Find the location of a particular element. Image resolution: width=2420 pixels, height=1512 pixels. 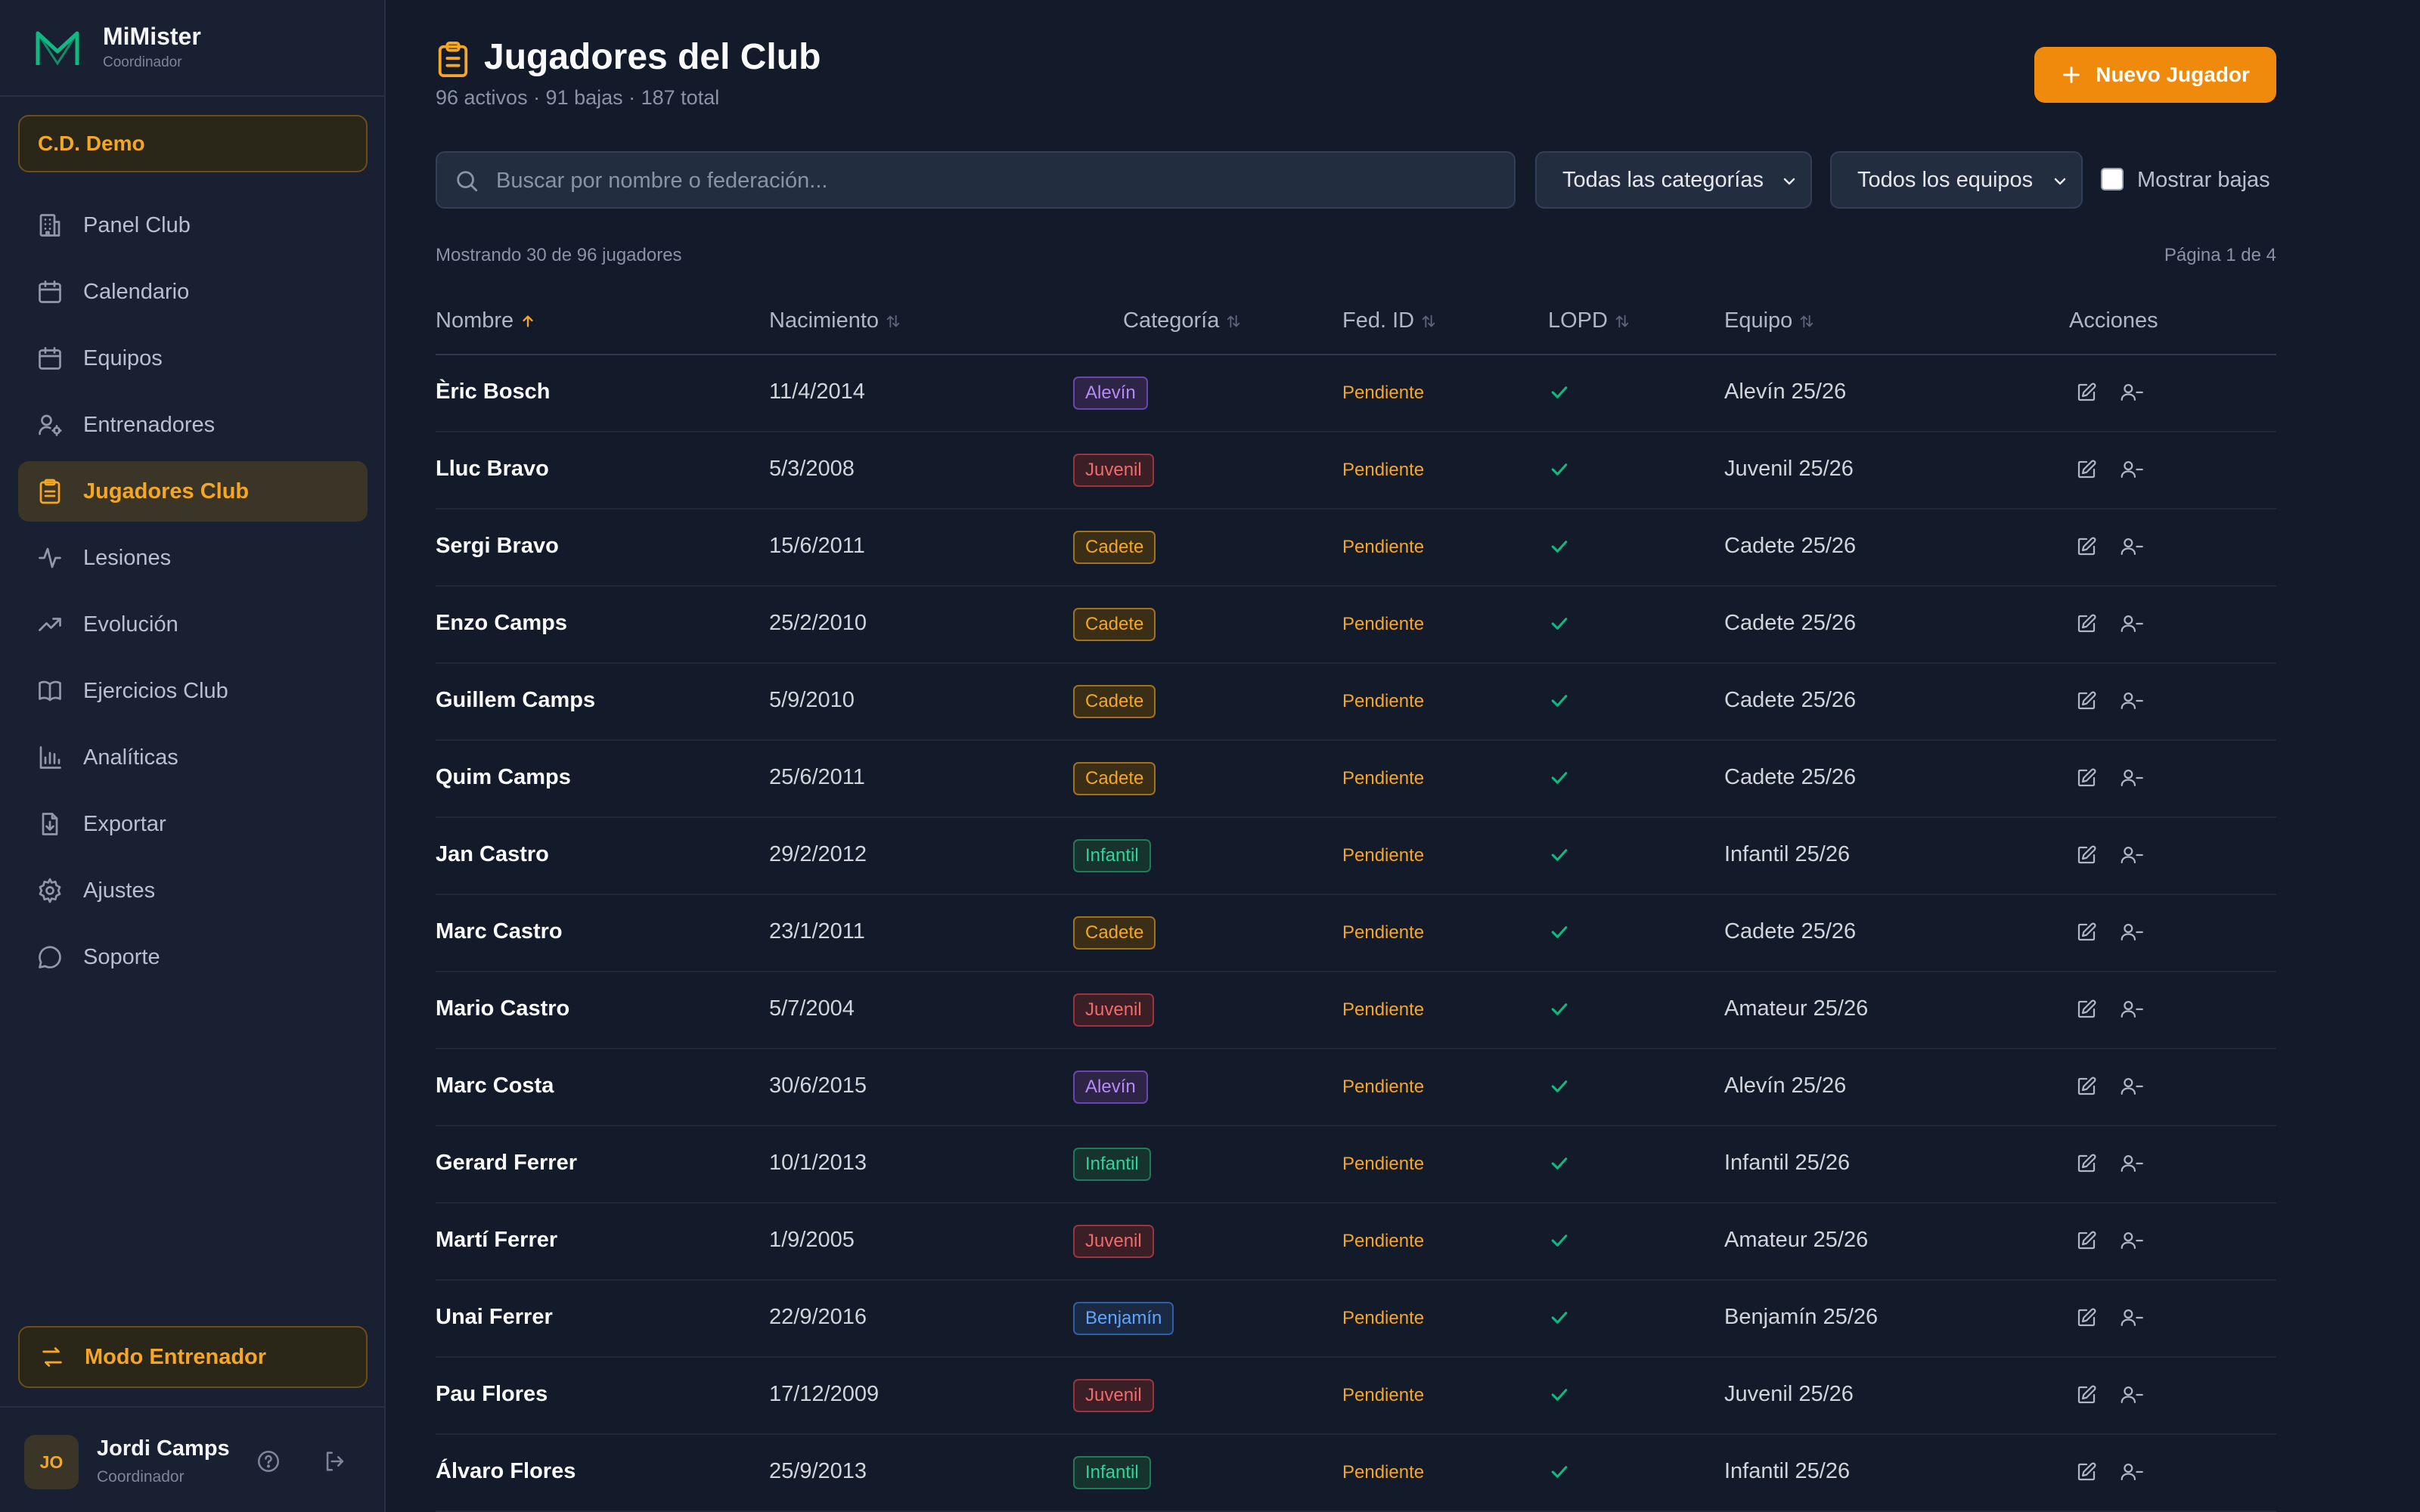

sidebar-item-label: Evolución is located at coordinates (130, 624).